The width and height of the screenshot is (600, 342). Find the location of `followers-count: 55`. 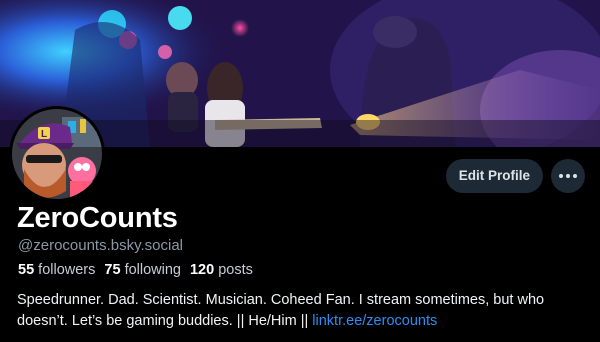

followers-count: 55 is located at coordinates (26, 270).